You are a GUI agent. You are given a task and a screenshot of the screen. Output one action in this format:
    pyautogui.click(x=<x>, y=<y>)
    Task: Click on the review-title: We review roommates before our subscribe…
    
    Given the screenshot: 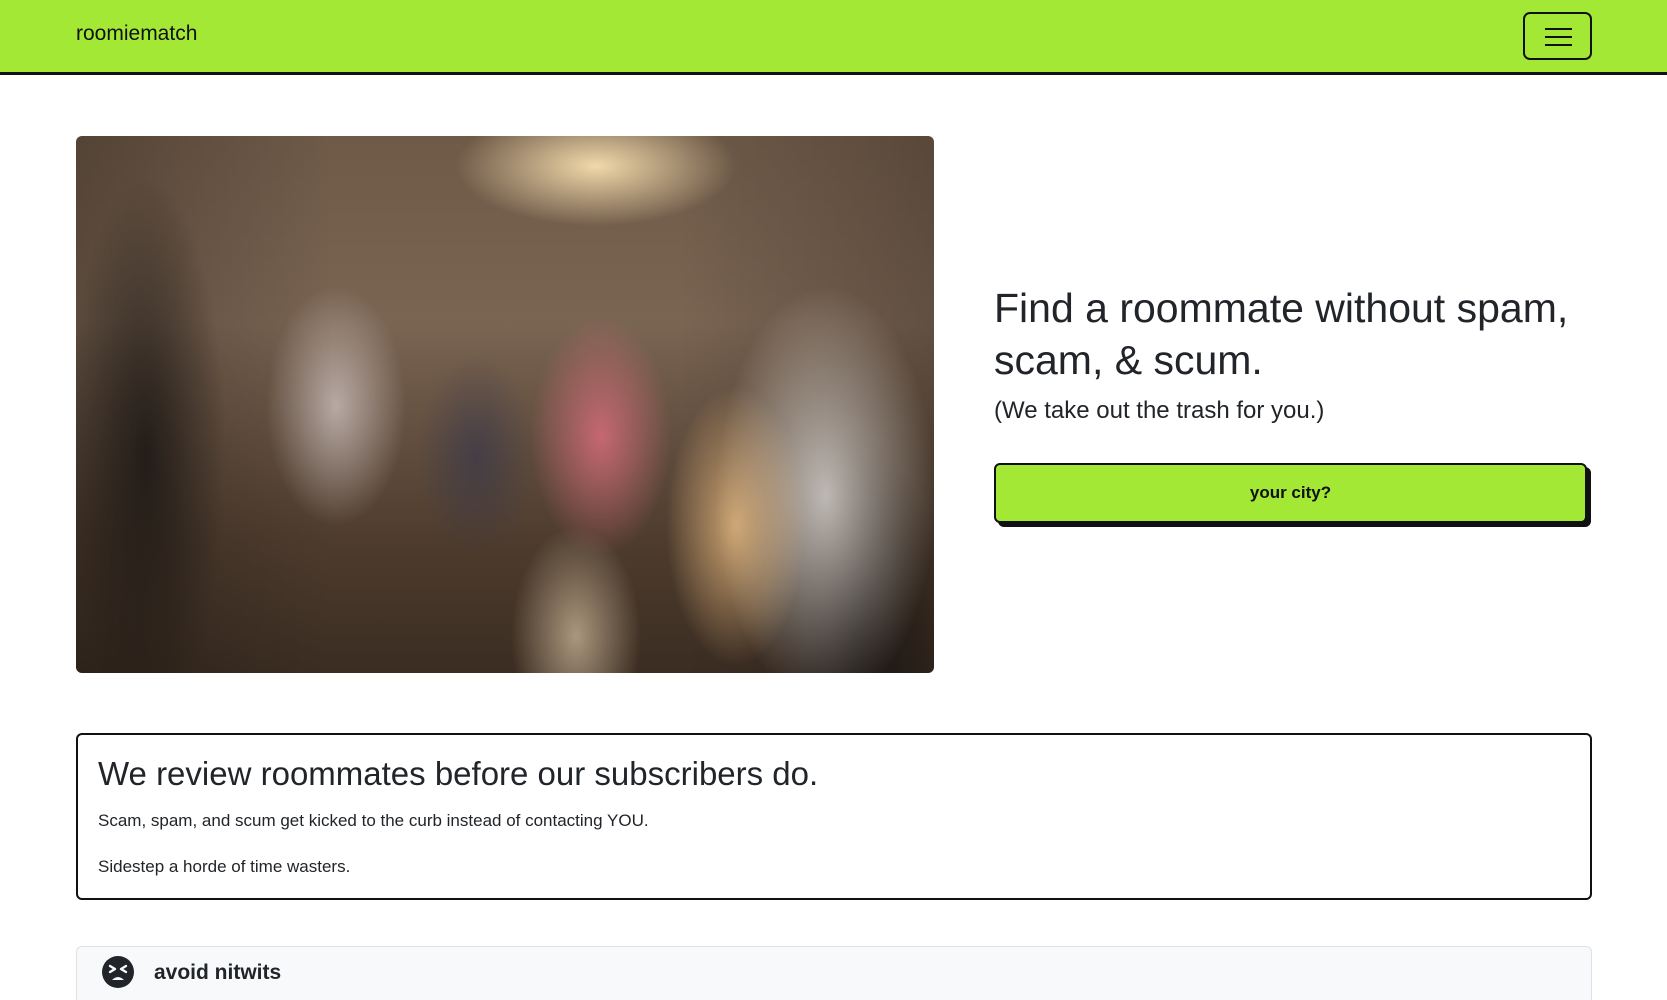 What is the action you would take?
    pyautogui.click(x=458, y=773)
    